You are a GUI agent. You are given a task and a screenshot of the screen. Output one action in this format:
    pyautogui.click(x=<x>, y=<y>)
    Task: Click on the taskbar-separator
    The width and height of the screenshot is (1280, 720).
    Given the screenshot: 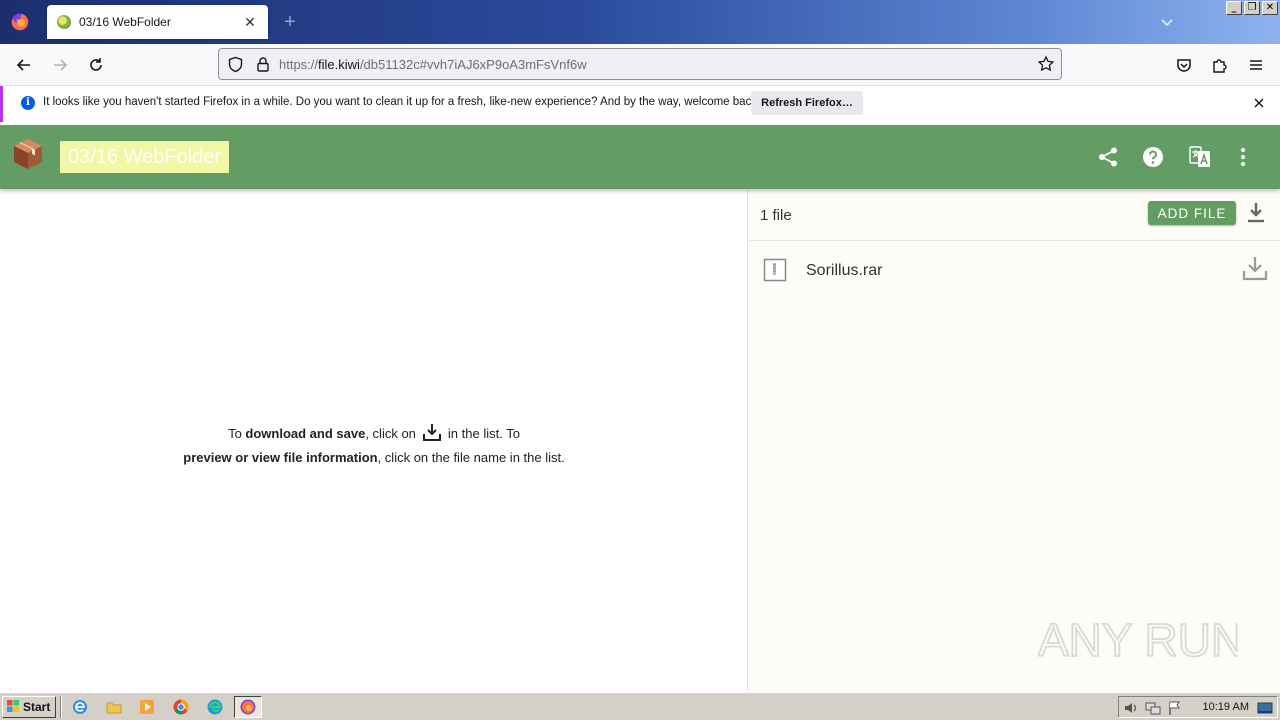 What is the action you would take?
    pyautogui.click(x=61, y=707)
    